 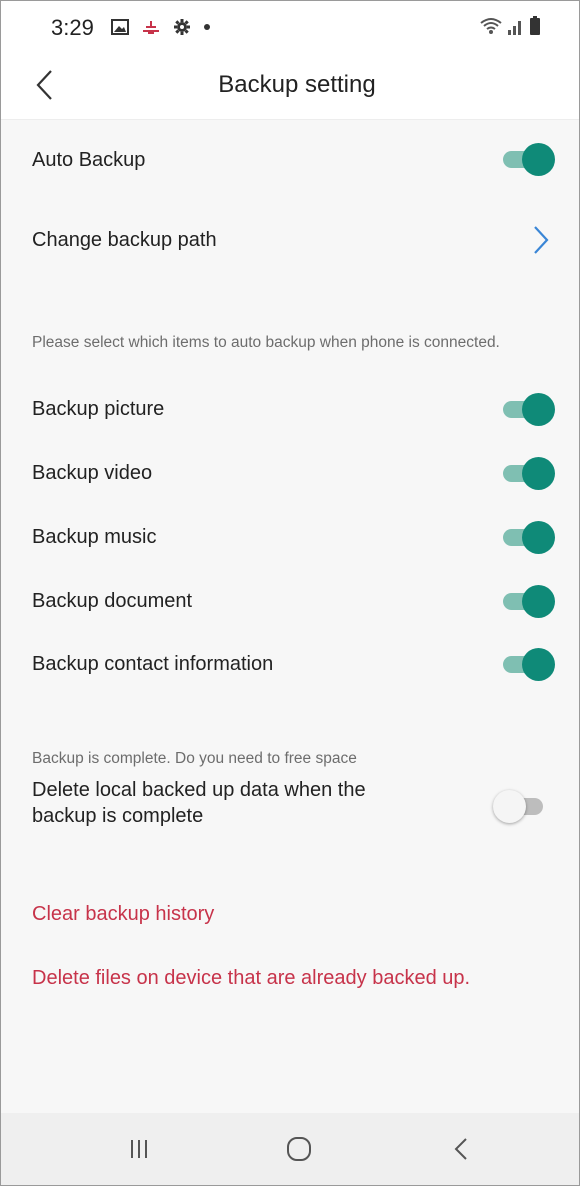 I want to click on recent-apps-icon, so click(x=139, y=1149).